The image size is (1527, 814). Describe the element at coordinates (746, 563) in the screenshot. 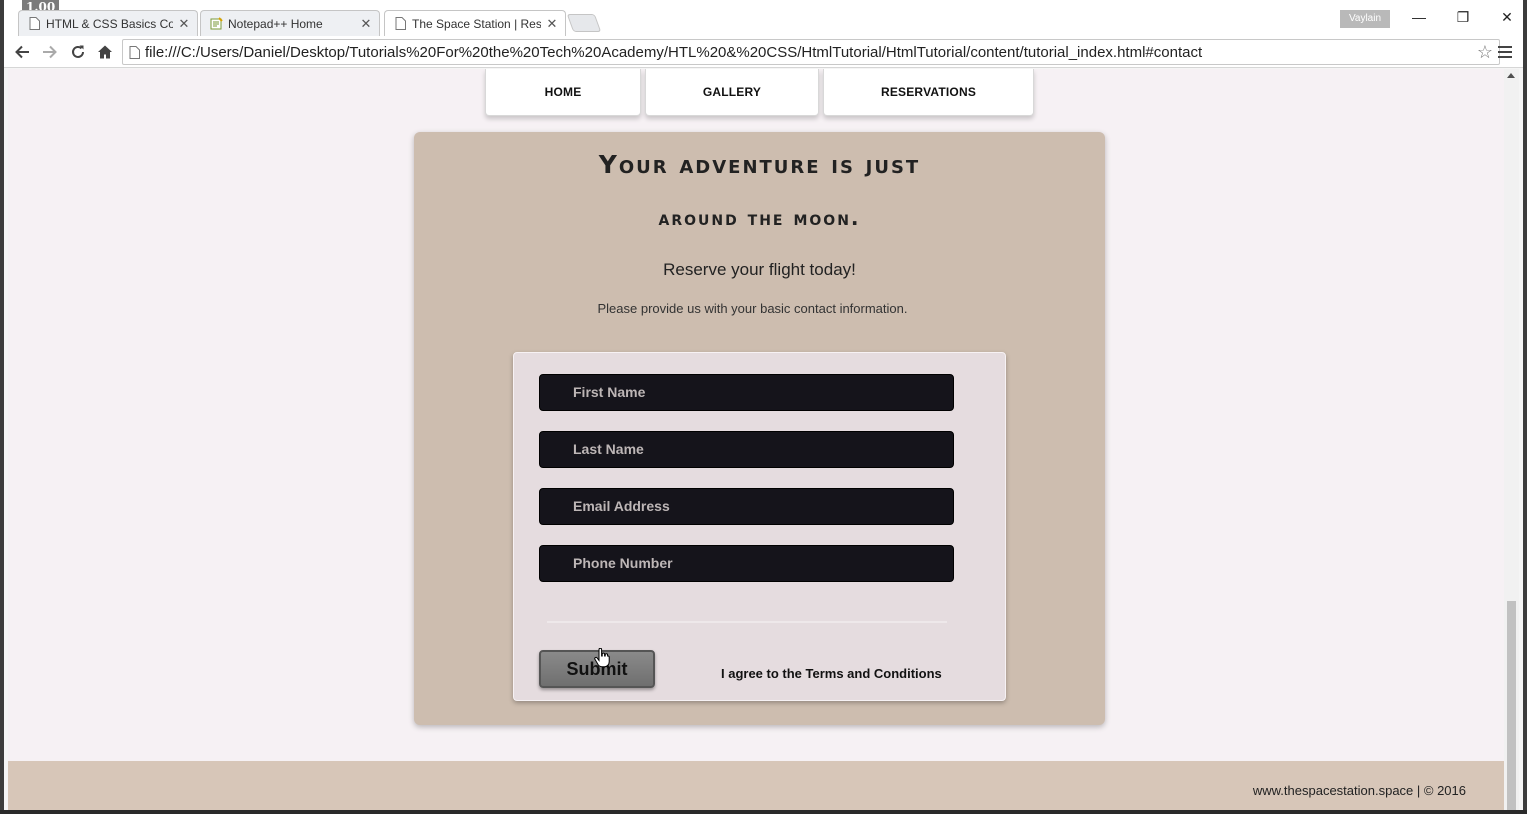

I see `phone-field: Phone Number` at that location.